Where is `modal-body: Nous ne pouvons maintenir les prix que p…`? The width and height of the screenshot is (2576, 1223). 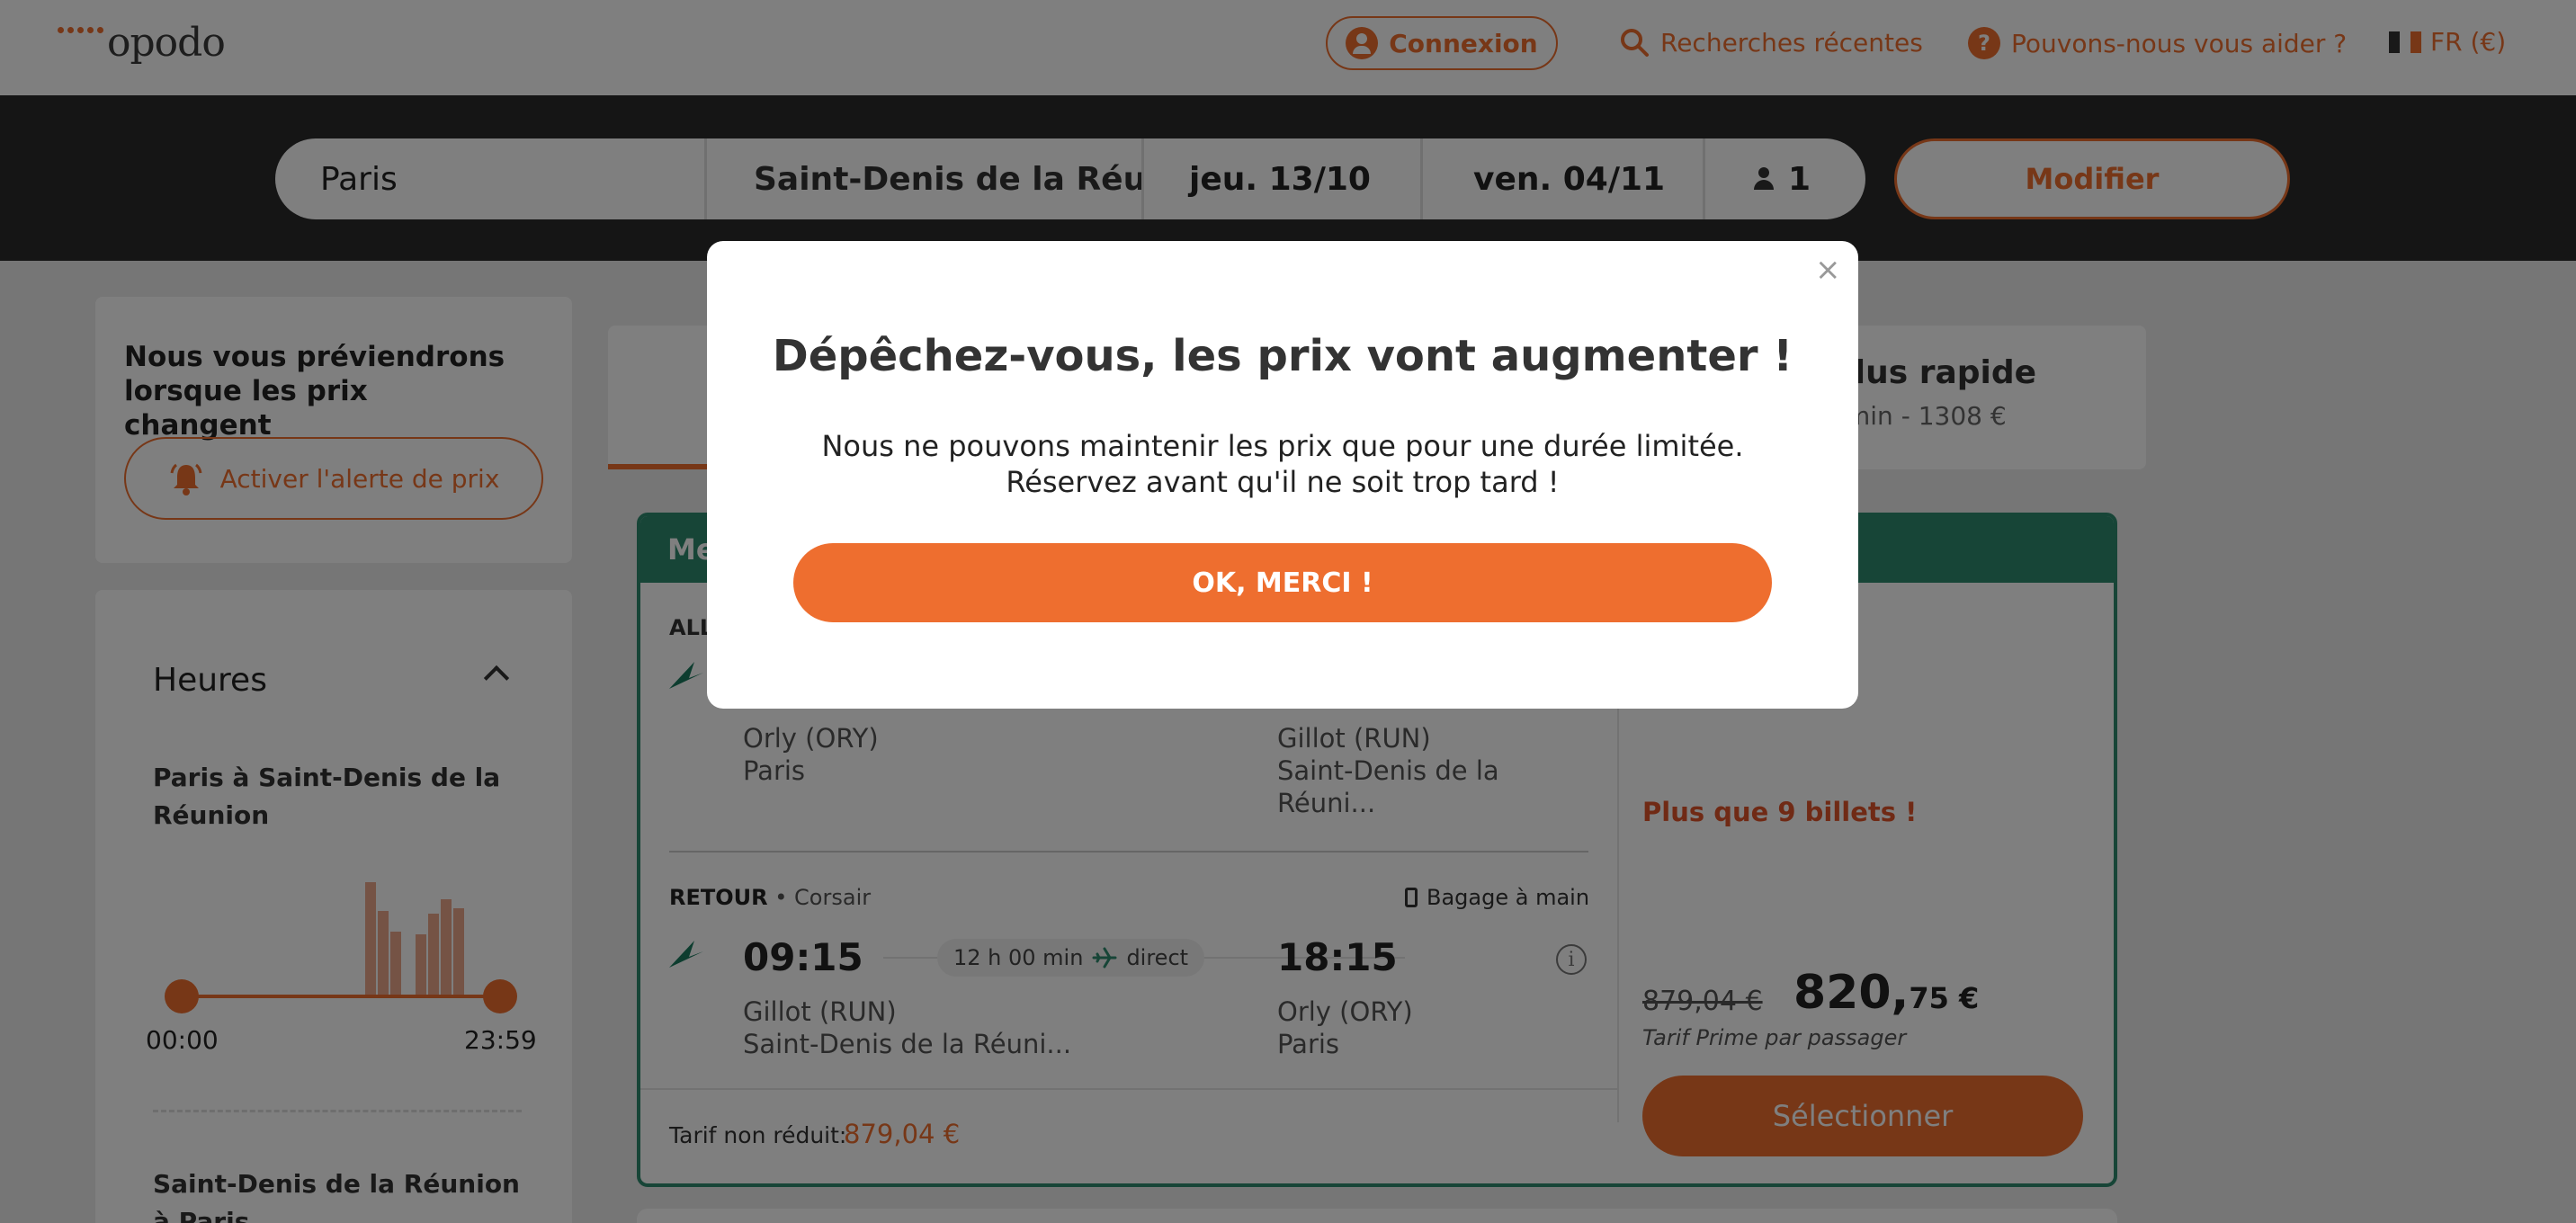 modal-body: Nous ne pouvons maintenir les prix que p… is located at coordinates (1282, 464).